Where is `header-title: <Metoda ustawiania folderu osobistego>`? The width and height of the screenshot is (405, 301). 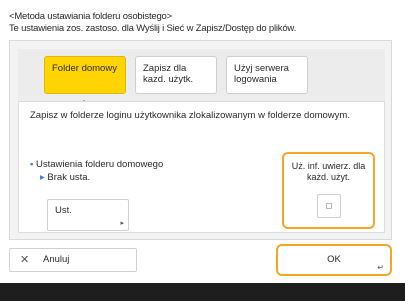
header-title: <Metoda ustawiania folderu osobistego> is located at coordinates (90, 16).